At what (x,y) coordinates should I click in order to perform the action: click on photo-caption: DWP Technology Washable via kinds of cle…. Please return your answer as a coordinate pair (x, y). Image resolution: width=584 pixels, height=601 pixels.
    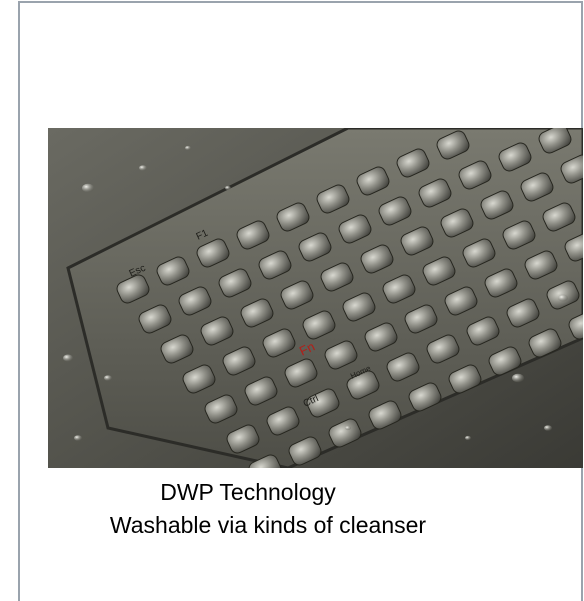
    Looking at the image, I should click on (248, 509).